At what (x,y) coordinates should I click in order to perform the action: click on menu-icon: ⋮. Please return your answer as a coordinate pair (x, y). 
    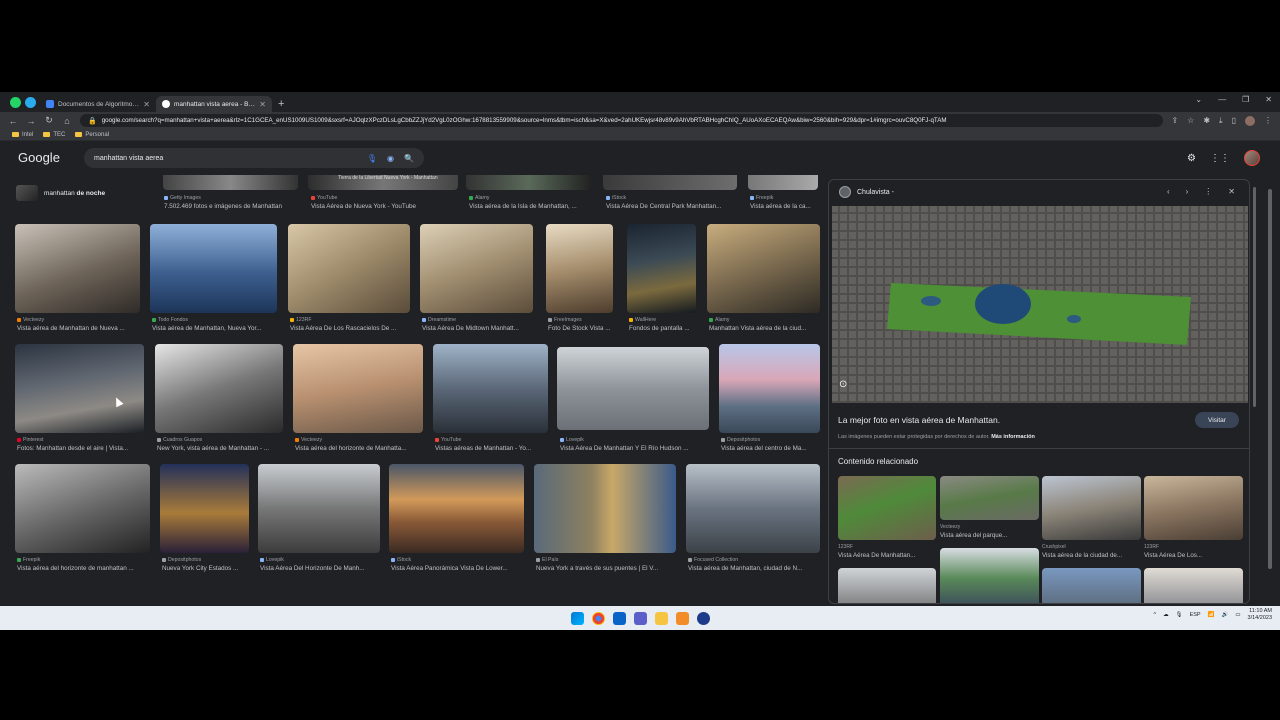
    Looking at the image, I should click on (1268, 120).